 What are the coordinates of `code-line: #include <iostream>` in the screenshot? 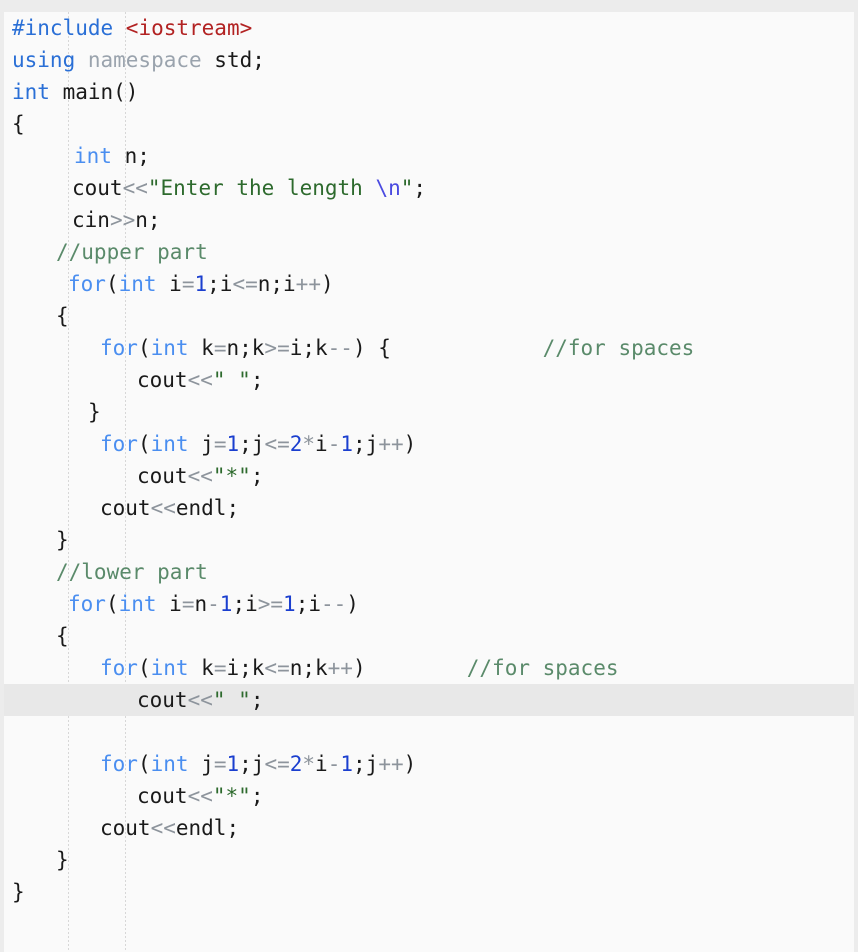 It's located at (429, 28).